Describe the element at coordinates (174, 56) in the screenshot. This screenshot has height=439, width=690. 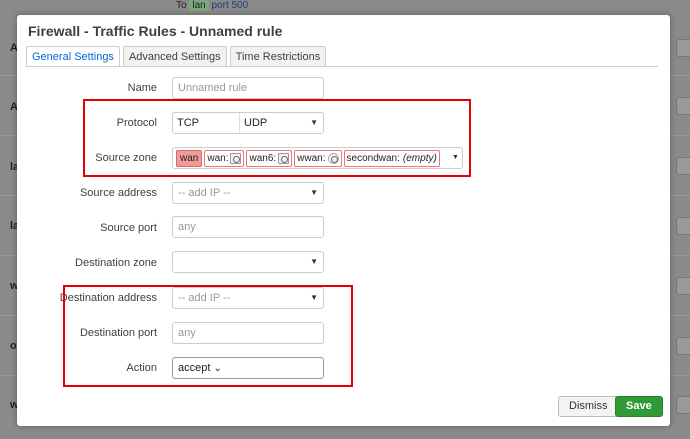
I see `tab-advanced-settings: Advanced Settings` at that location.